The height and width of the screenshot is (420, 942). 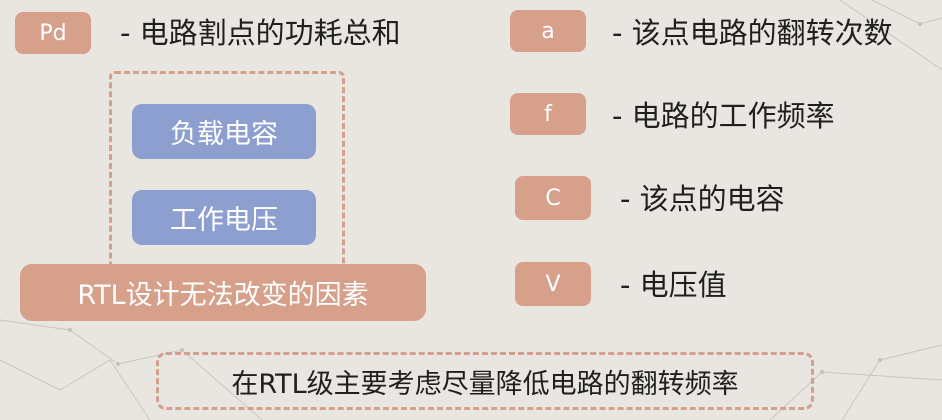 What do you see at coordinates (553, 284) in the screenshot?
I see `voltage-tag: V` at bounding box center [553, 284].